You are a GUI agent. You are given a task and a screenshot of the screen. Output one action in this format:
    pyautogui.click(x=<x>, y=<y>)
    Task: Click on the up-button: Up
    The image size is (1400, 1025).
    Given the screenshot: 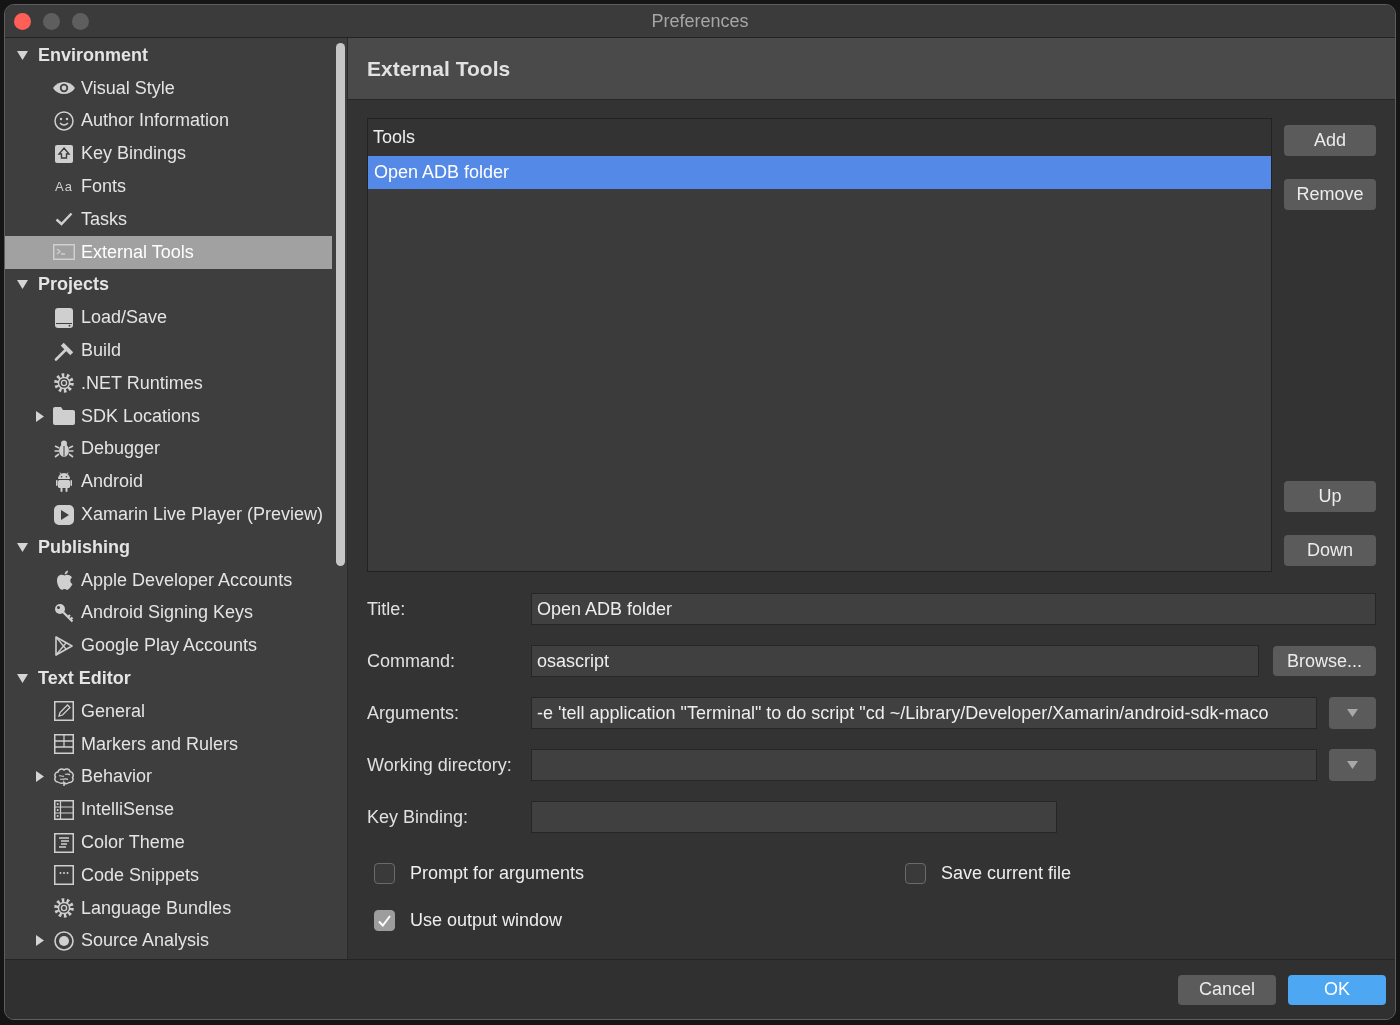 What is the action you would take?
    pyautogui.click(x=1330, y=496)
    